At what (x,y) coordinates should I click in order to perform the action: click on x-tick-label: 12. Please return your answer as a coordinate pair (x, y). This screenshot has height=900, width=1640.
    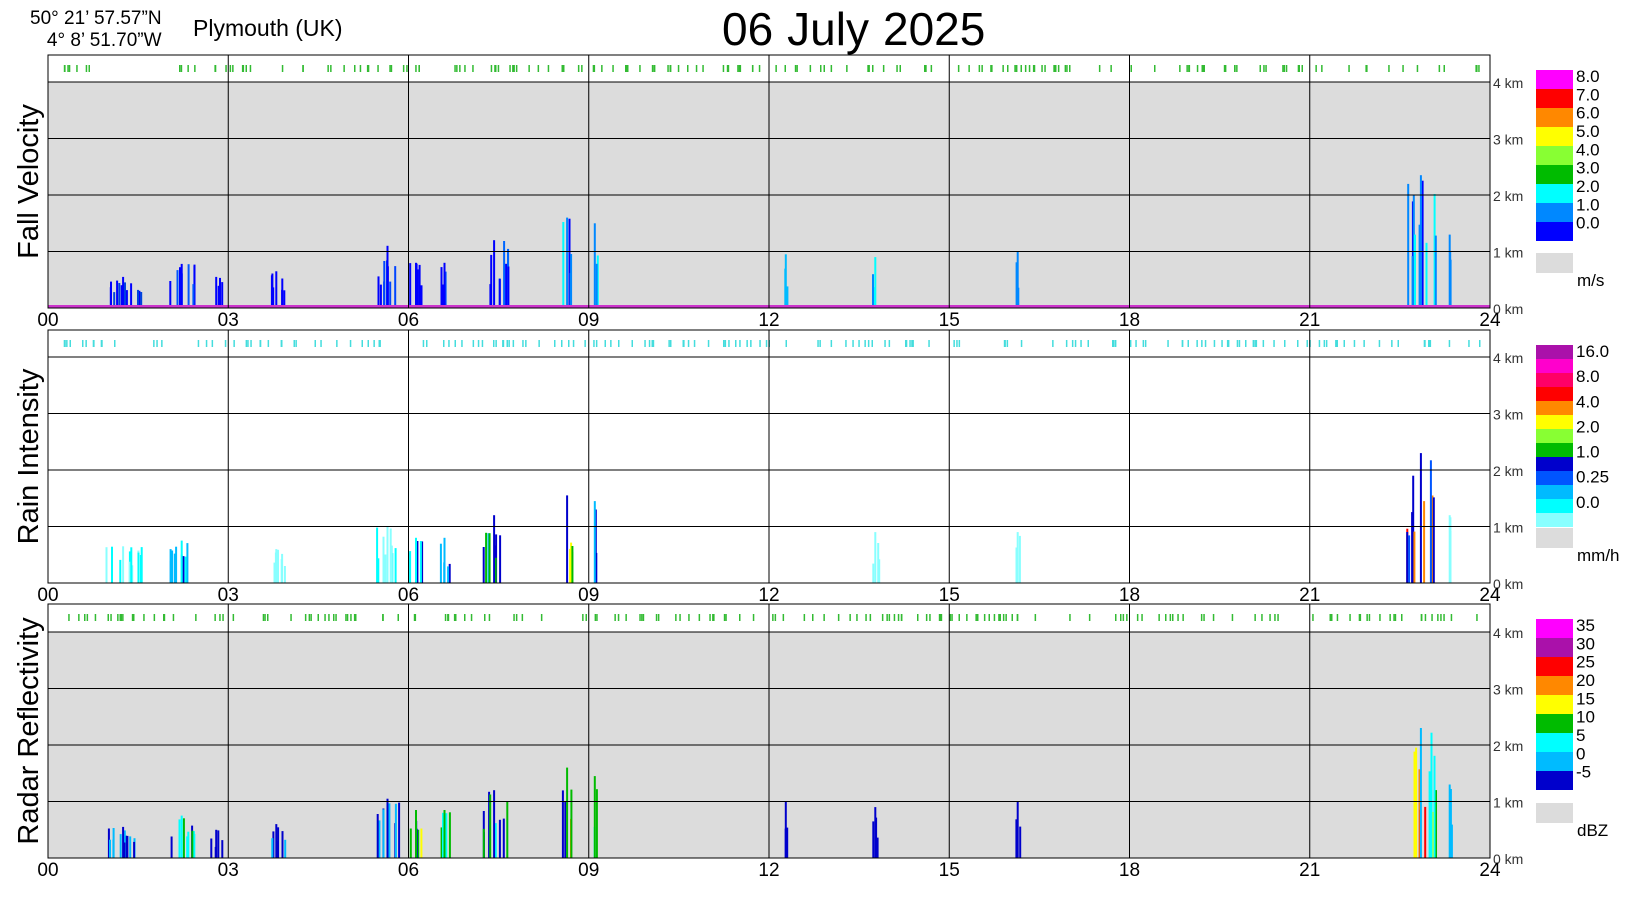
    Looking at the image, I should click on (768, 320).